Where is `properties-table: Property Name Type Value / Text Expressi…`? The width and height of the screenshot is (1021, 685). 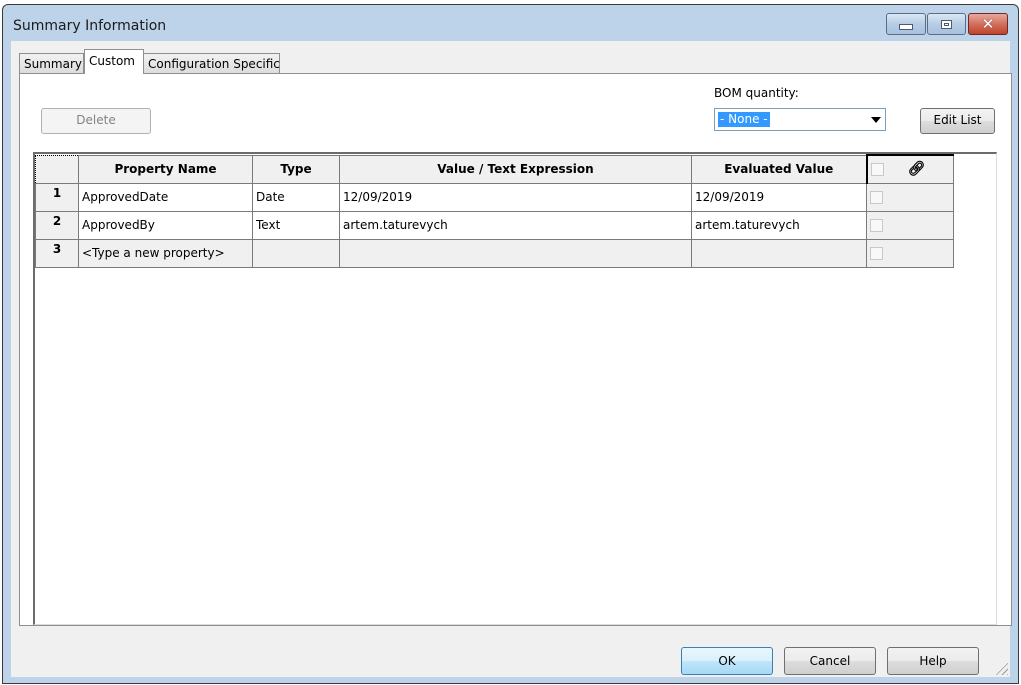 properties-table: Property Name Type Value / Text Expressi… is located at coordinates (494, 211).